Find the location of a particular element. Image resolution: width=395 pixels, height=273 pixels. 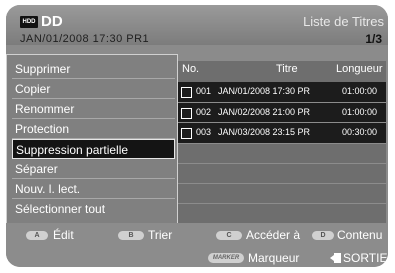

column-header-no: No. is located at coordinates (191, 69).